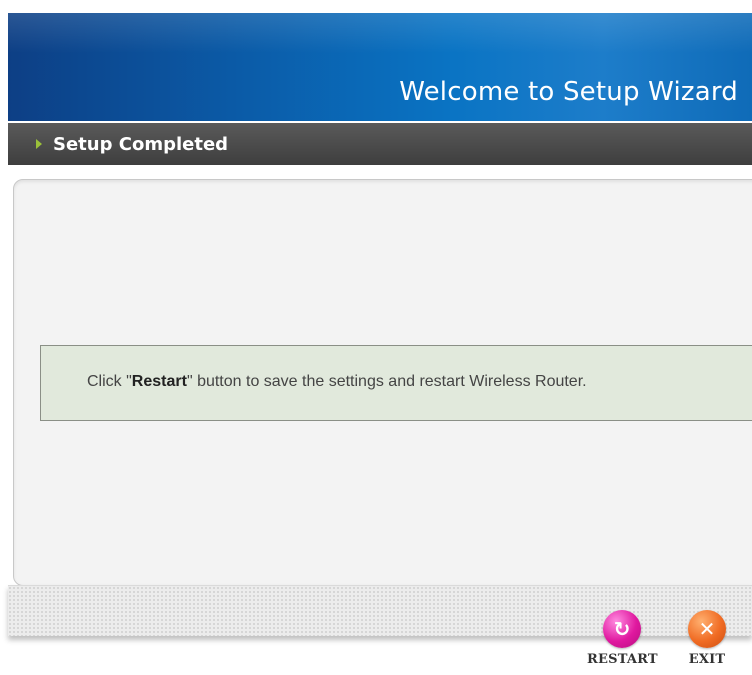 This screenshot has height=675, width=752. Describe the element at coordinates (380, 144) in the screenshot. I see `section-titlebar: Setup Completed` at that location.